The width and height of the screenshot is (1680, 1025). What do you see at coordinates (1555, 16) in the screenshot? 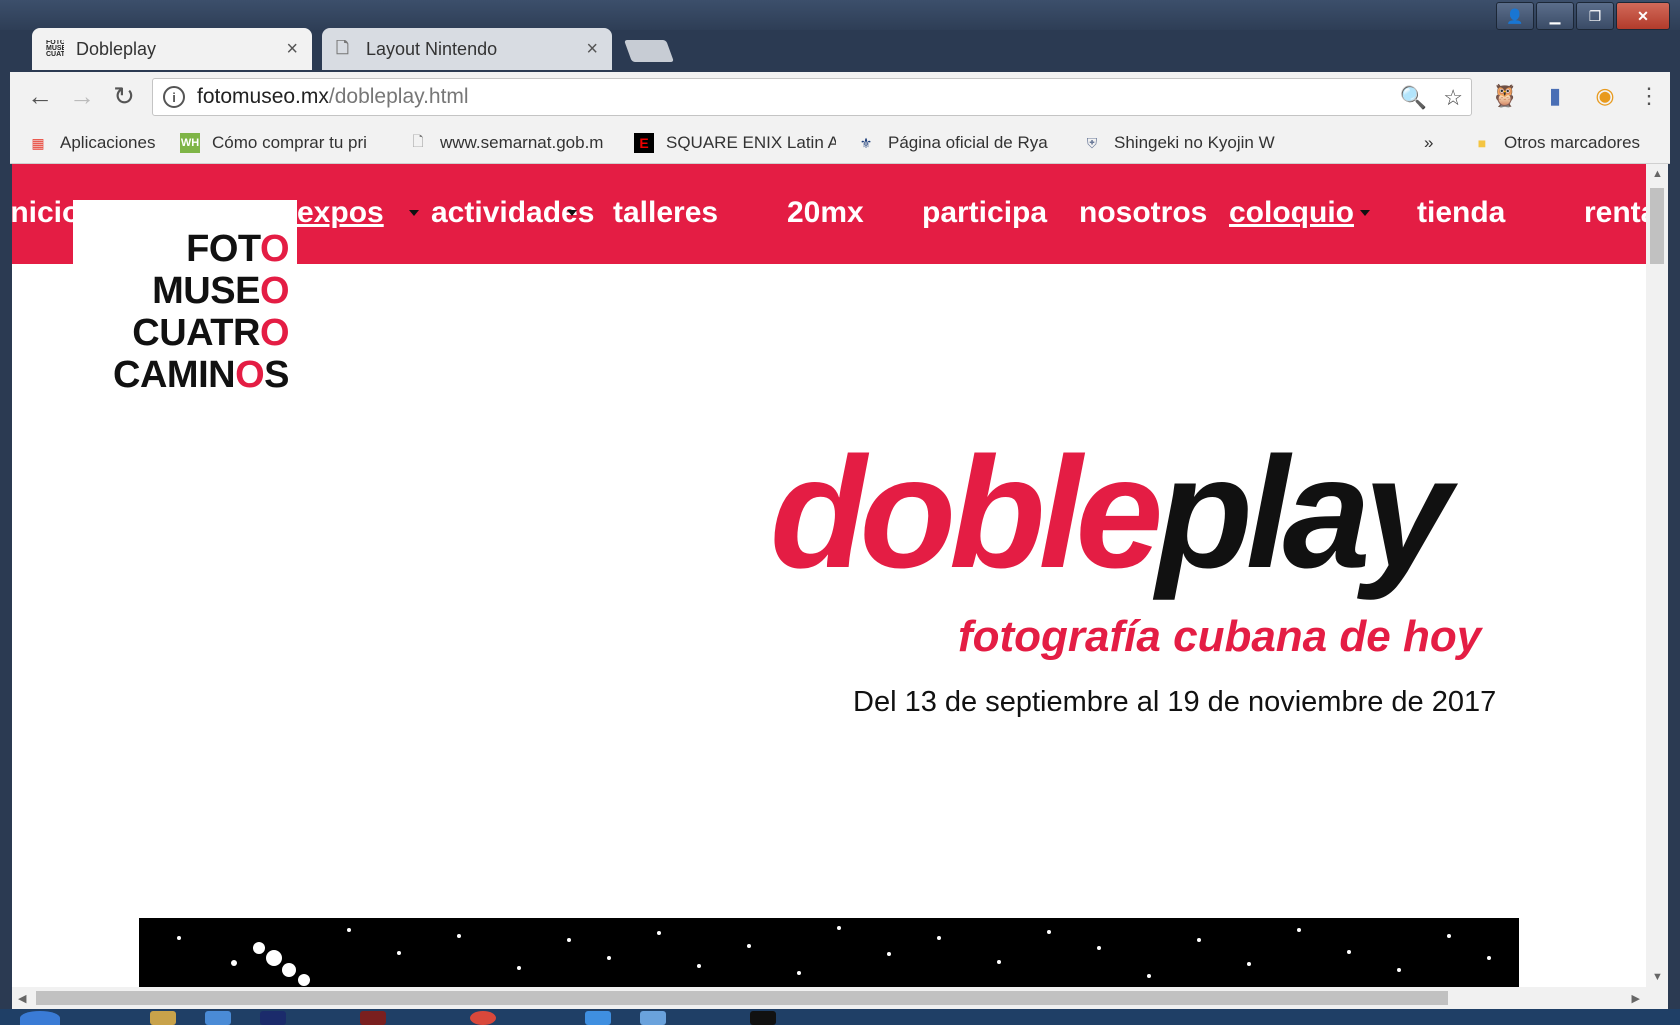
I see `minimize-button: ▁` at bounding box center [1555, 16].